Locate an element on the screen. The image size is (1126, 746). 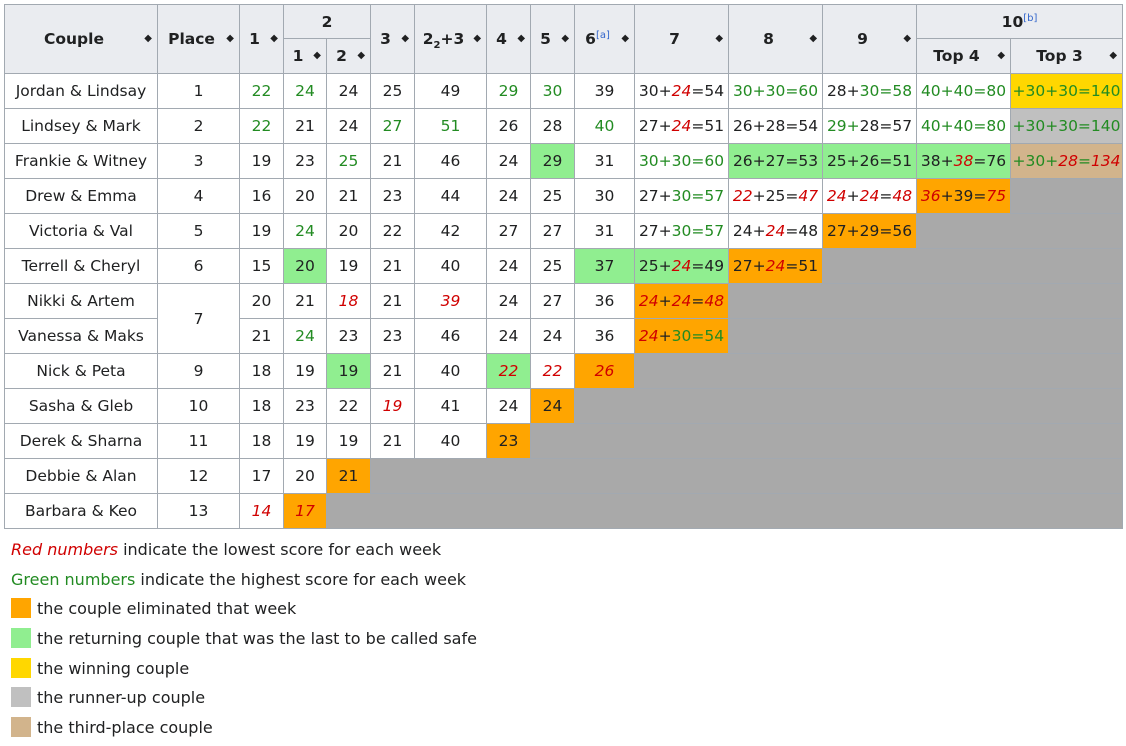
col-header-top-3: Top 3 ◆ is located at coordinates (1067, 56).